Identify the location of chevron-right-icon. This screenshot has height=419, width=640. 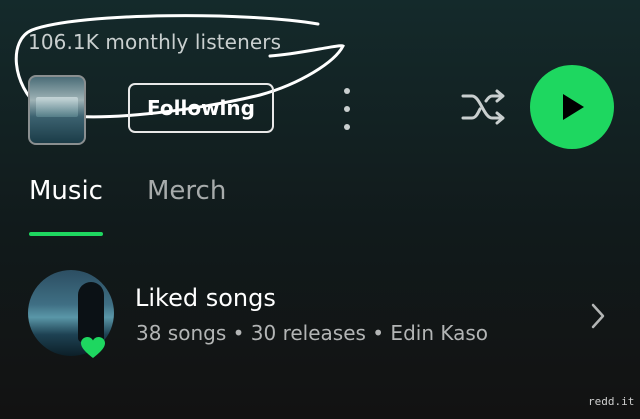
(598, 316).